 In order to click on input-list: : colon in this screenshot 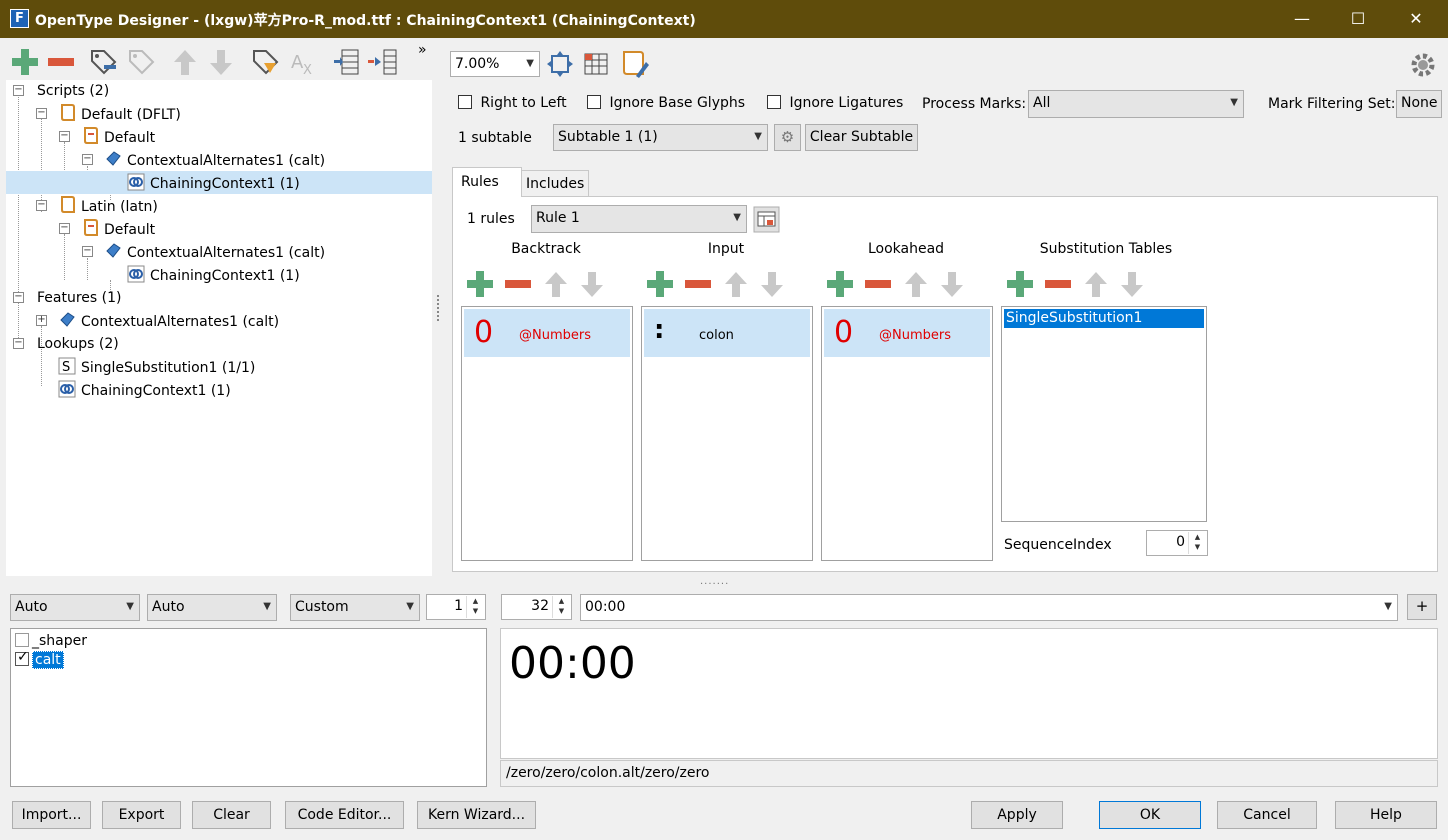, I will do `click(727, 433)`.